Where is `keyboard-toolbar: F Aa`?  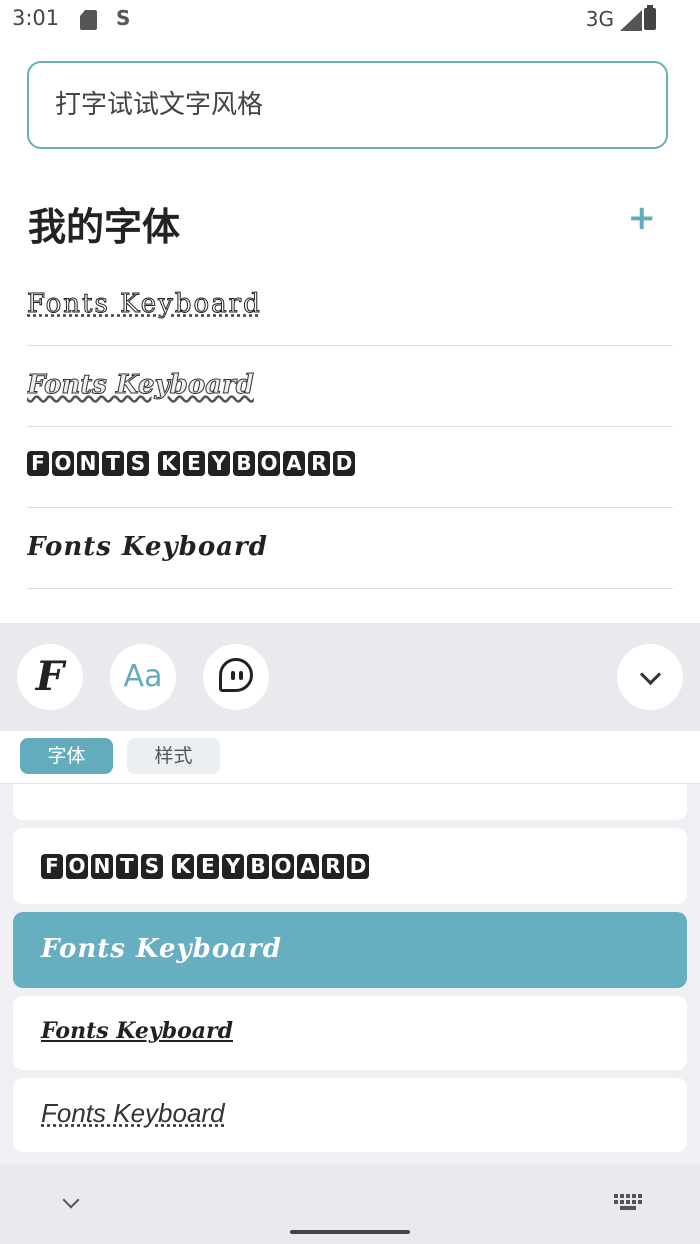
keyboard-toolbar: F Aa is located at coordinates (350, 677).